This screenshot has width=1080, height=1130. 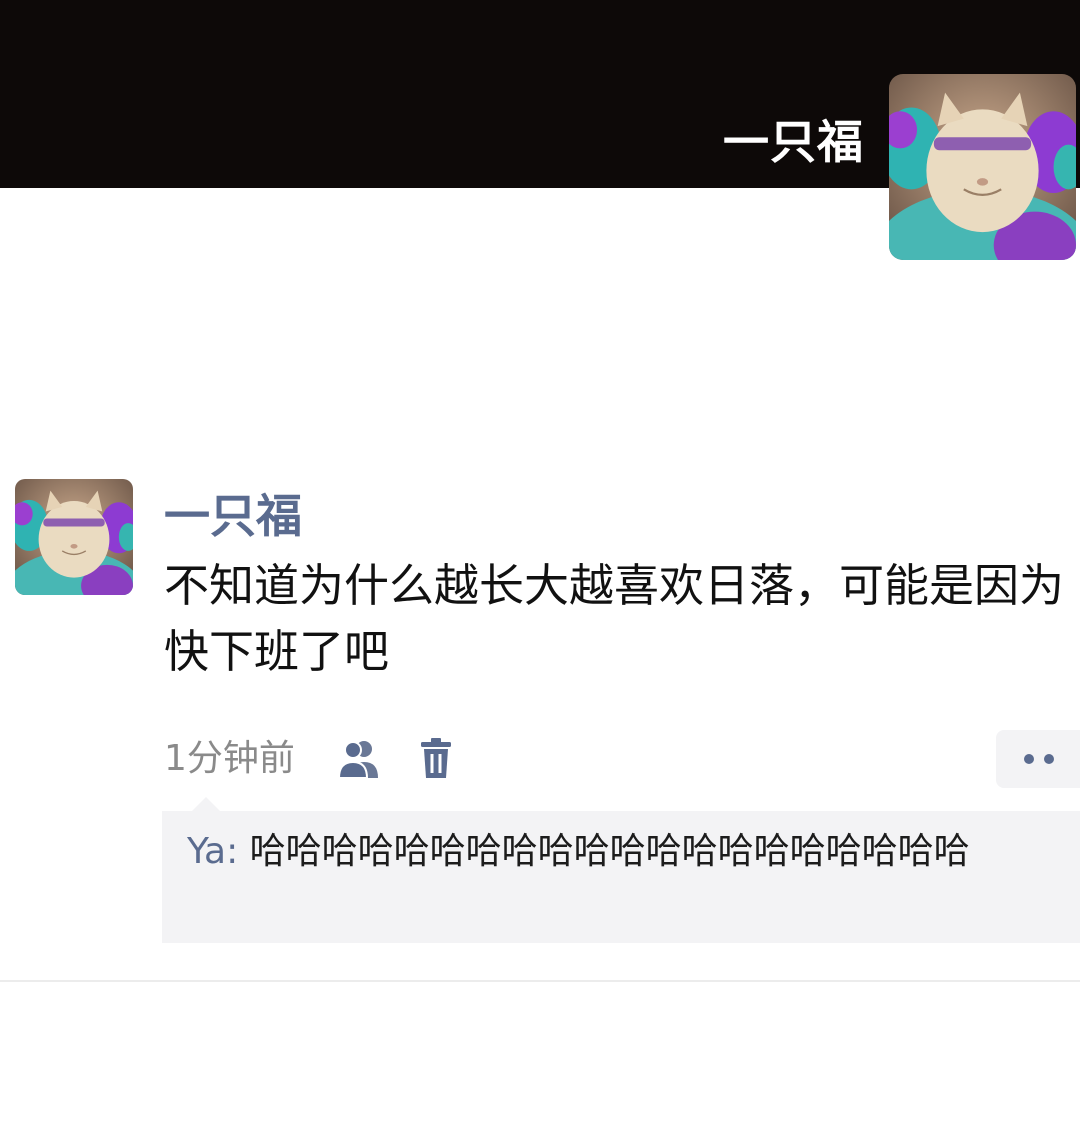 I want to click on post-timestamp: 1分钟前, so click(x=229, y=758).